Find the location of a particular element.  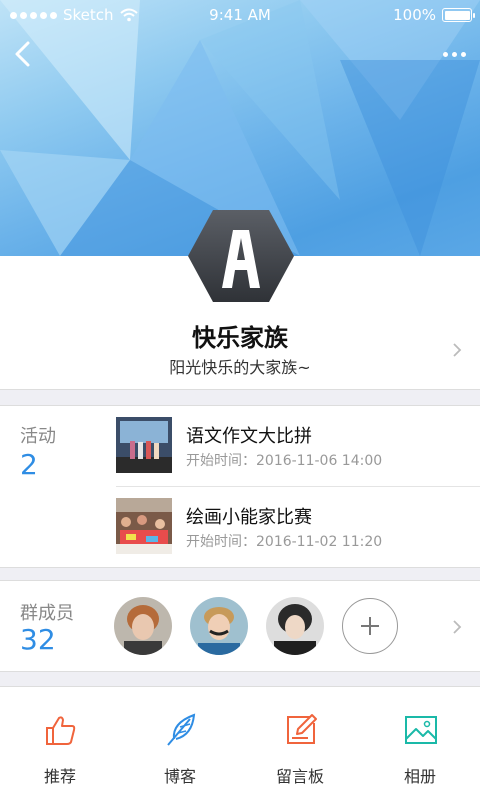

chevron-left-icon is located at coordinates (22, 54).